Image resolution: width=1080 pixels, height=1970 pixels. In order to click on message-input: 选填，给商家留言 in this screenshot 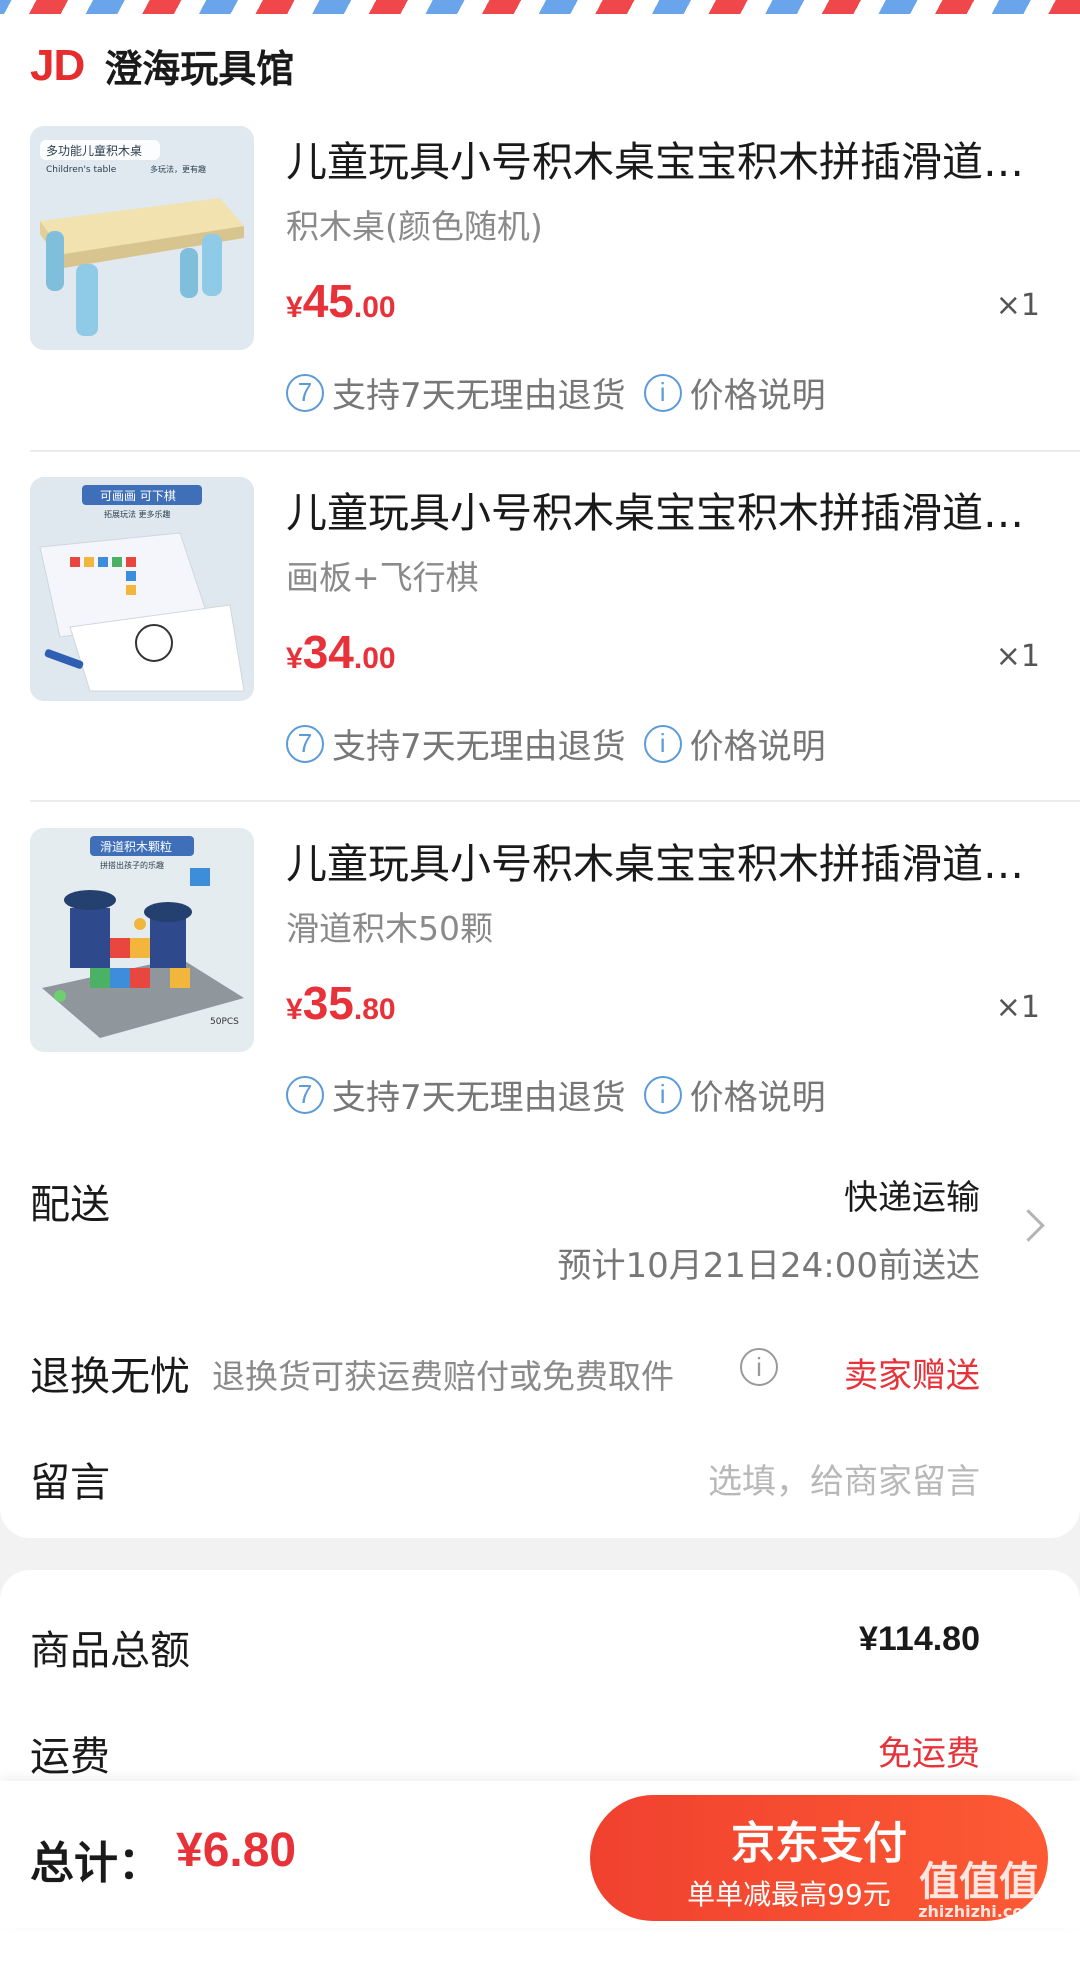, I will do `click(844, 1478)`.